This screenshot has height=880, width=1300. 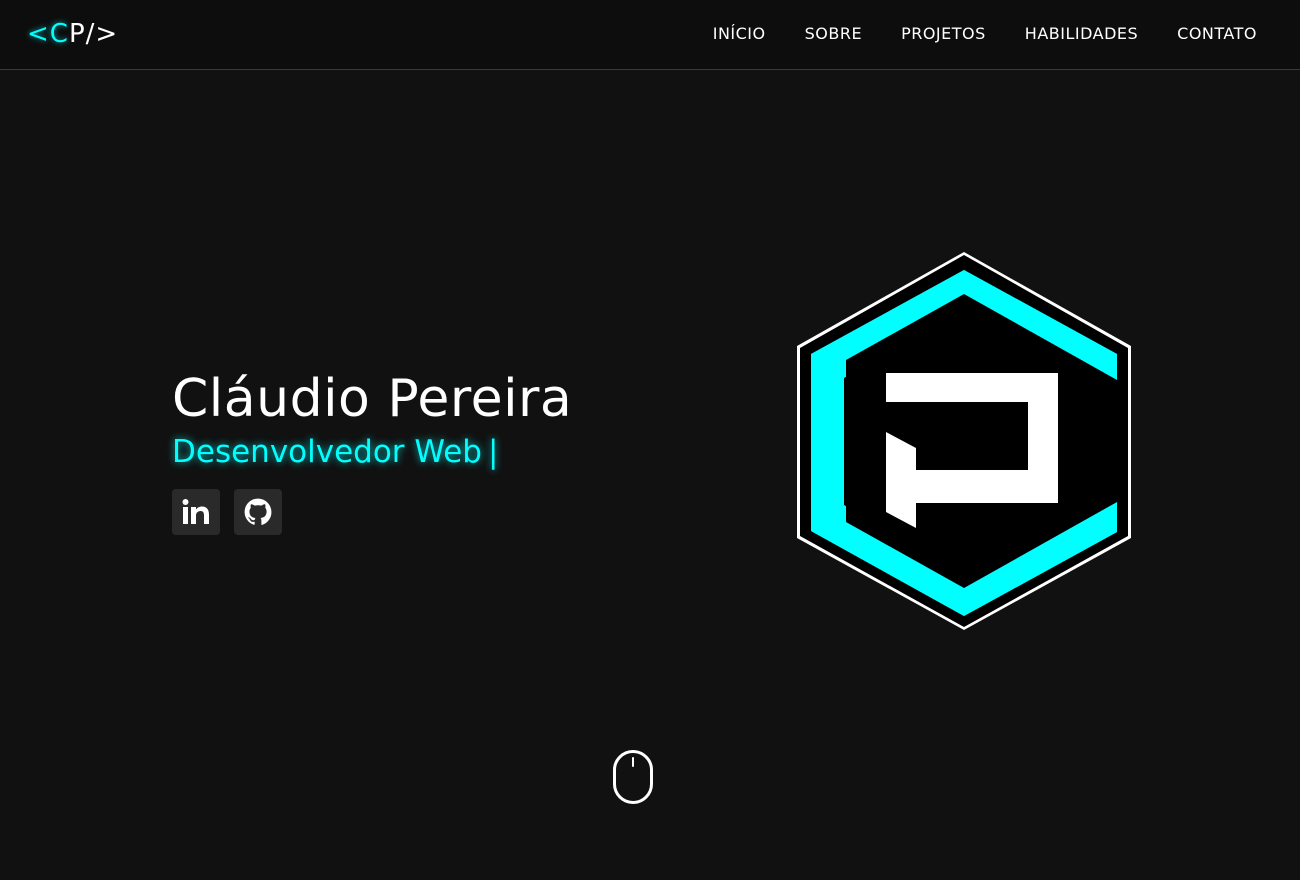 I want to click on linkedin-button, so click(x=196, y=512).